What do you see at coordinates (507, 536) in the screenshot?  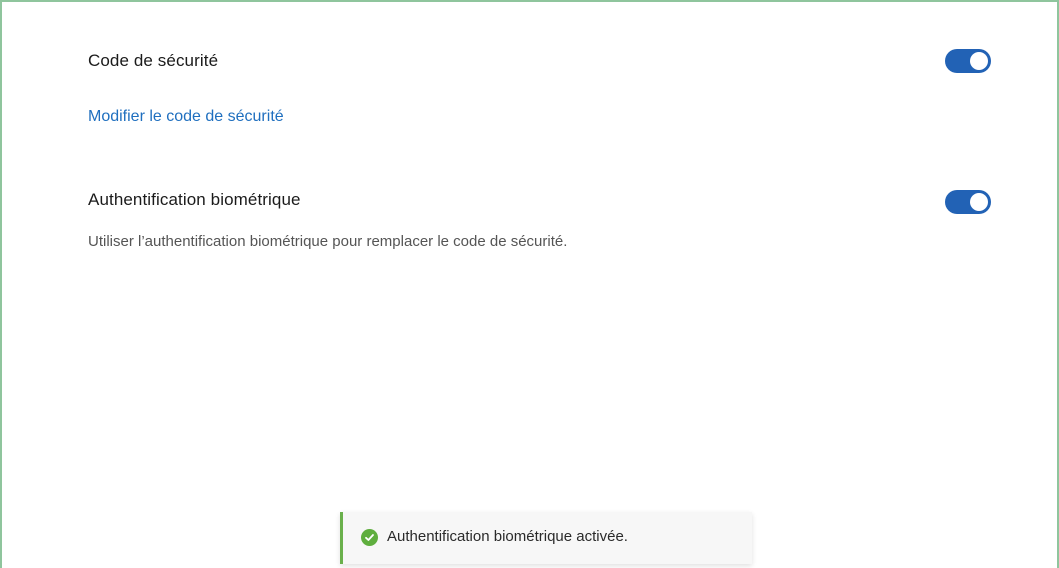 I see `toast-message: Authentification biométrique activée.` at bounding box center [507, 536].